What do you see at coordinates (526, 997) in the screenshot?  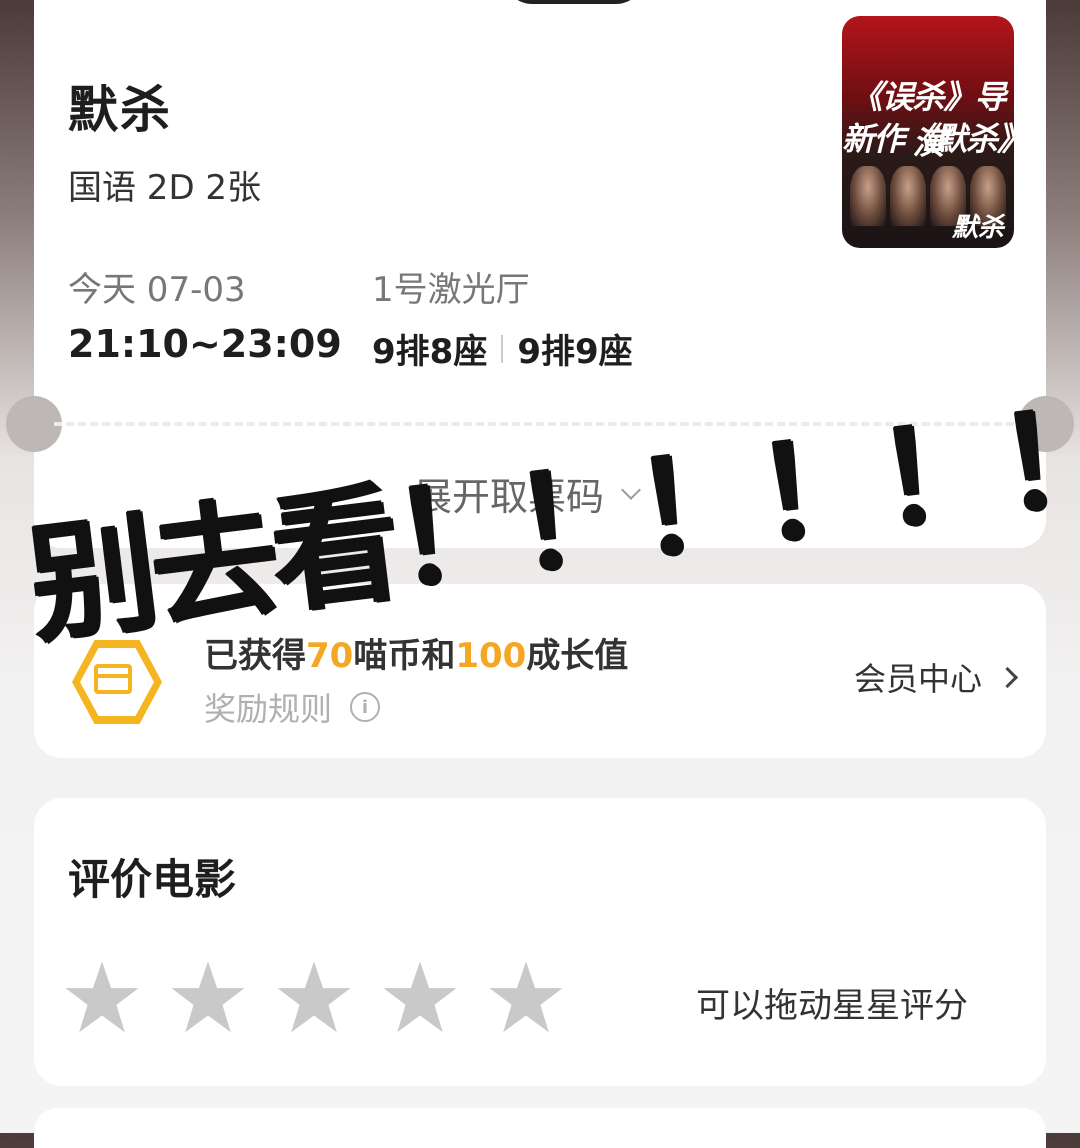 I see `star-5-icon` at bounding box center [526, 997].